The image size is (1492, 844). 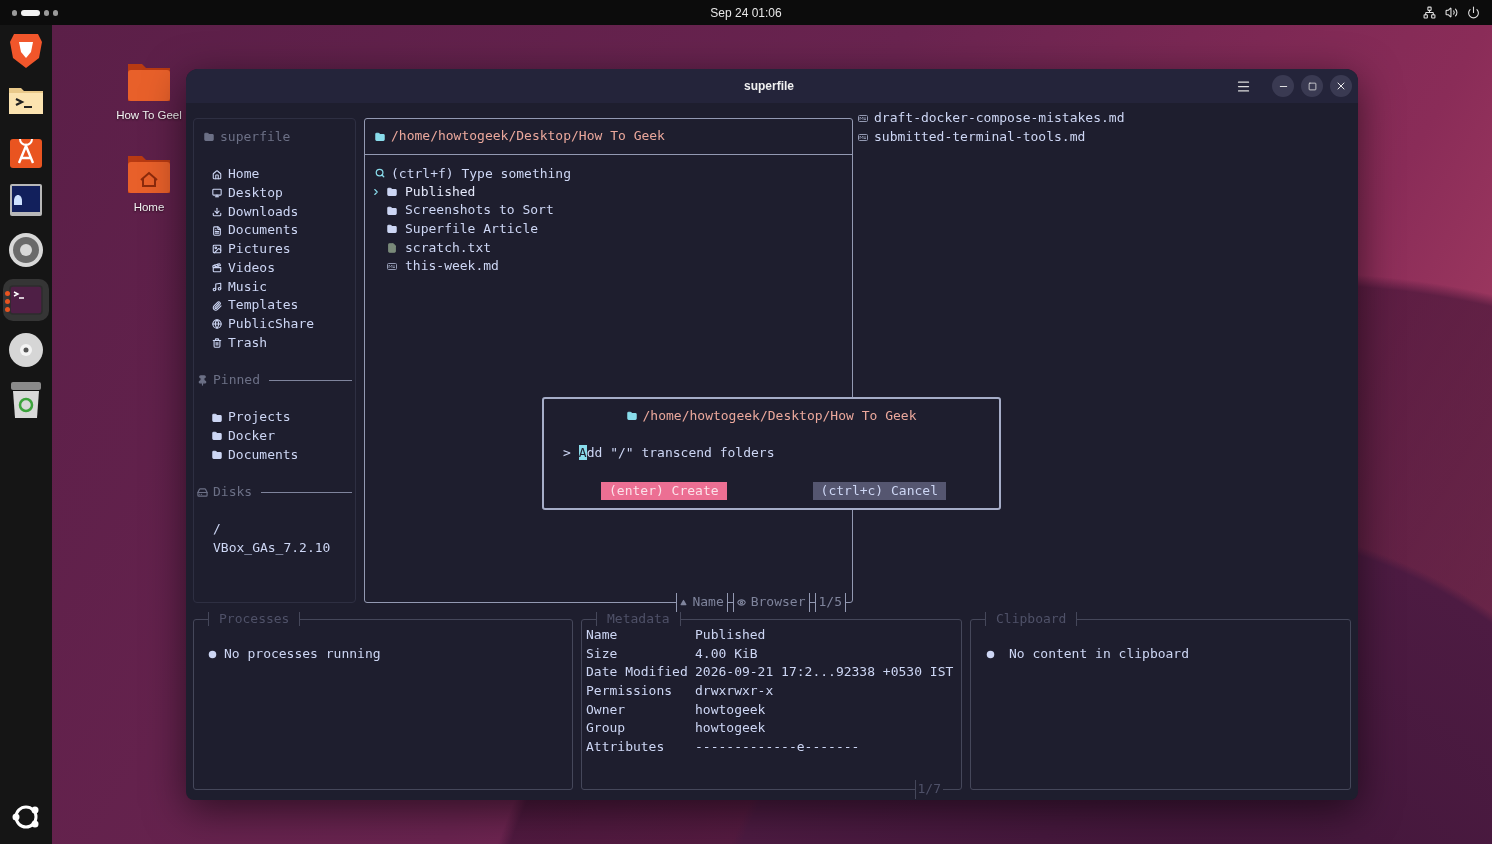 I want to click on metadata-label: Size, so click(x=602, y=653).